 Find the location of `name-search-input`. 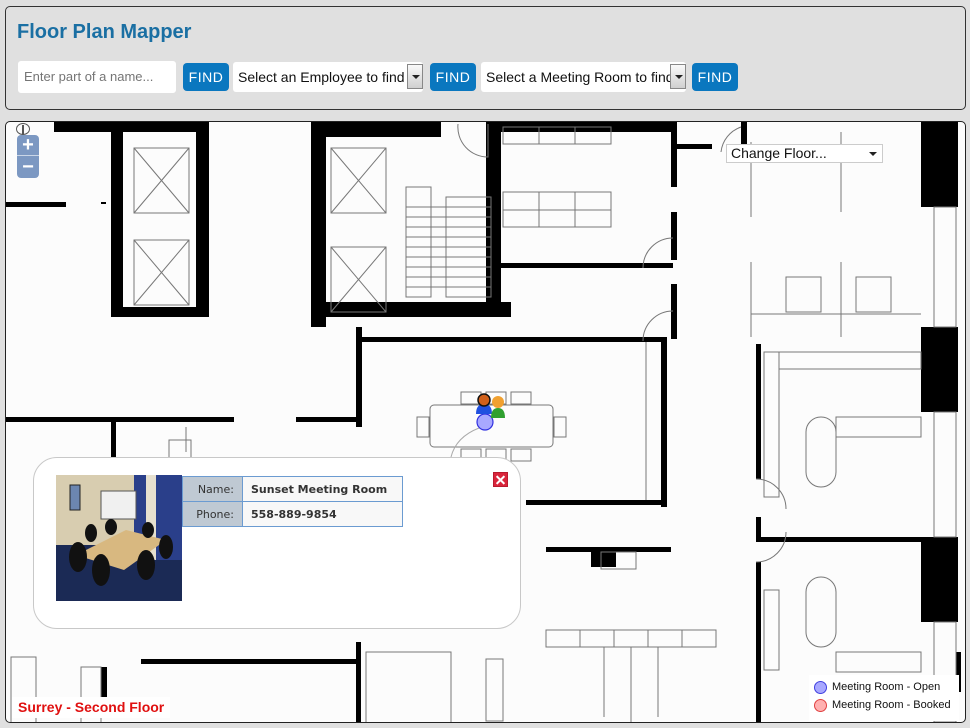

name-search-input is located at coordinates (97, 77).